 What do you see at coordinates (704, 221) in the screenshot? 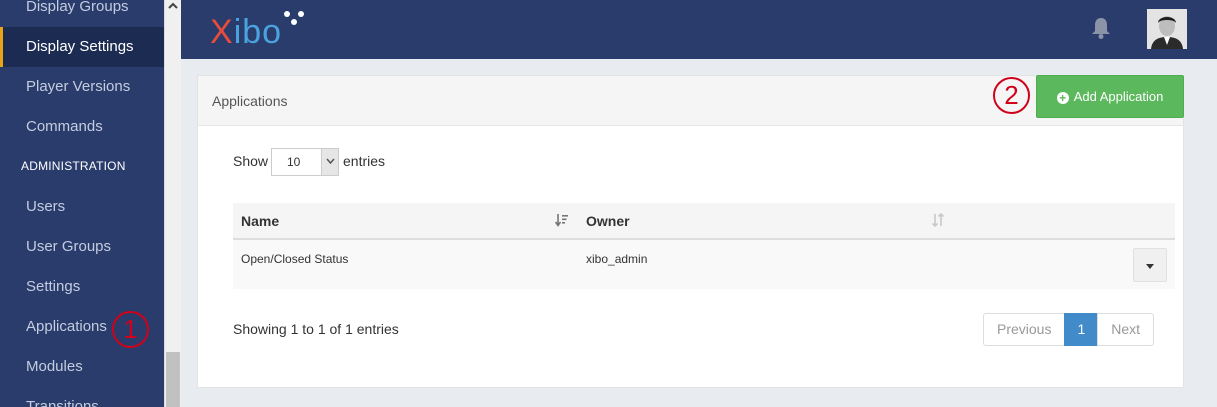
I see `table-header: Name Owner` at bounding box center [704, 221].